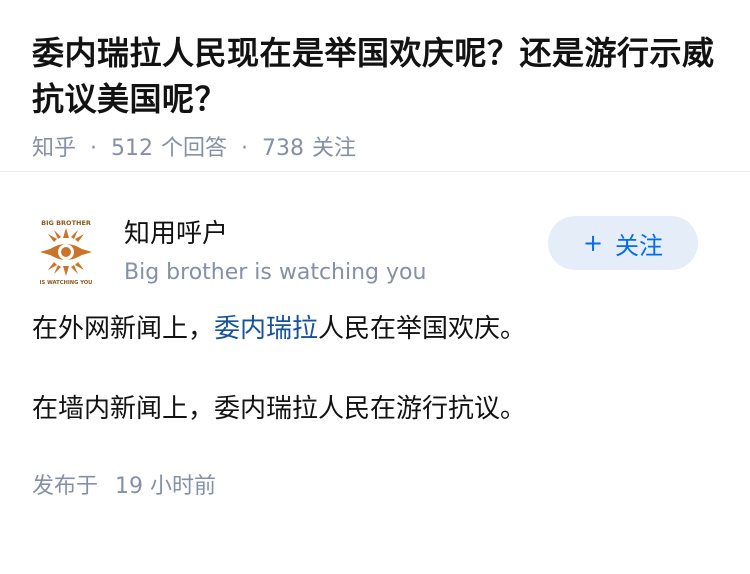 Image resolution: width=750 pixels, height=574 pixels. I want to click on plus-icon: +, so click(593, 243).